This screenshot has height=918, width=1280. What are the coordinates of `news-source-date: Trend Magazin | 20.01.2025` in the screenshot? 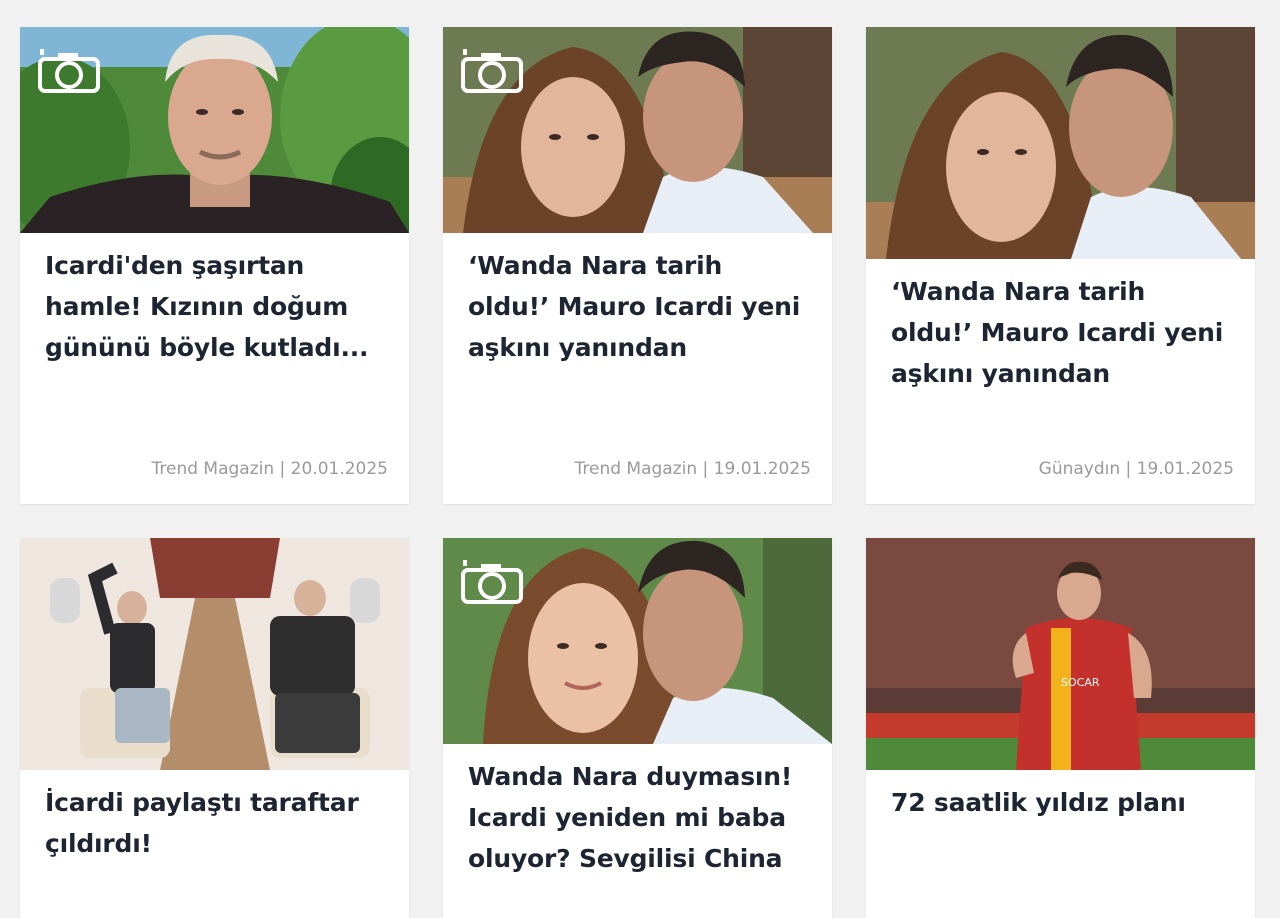 It's located at (269, 469).